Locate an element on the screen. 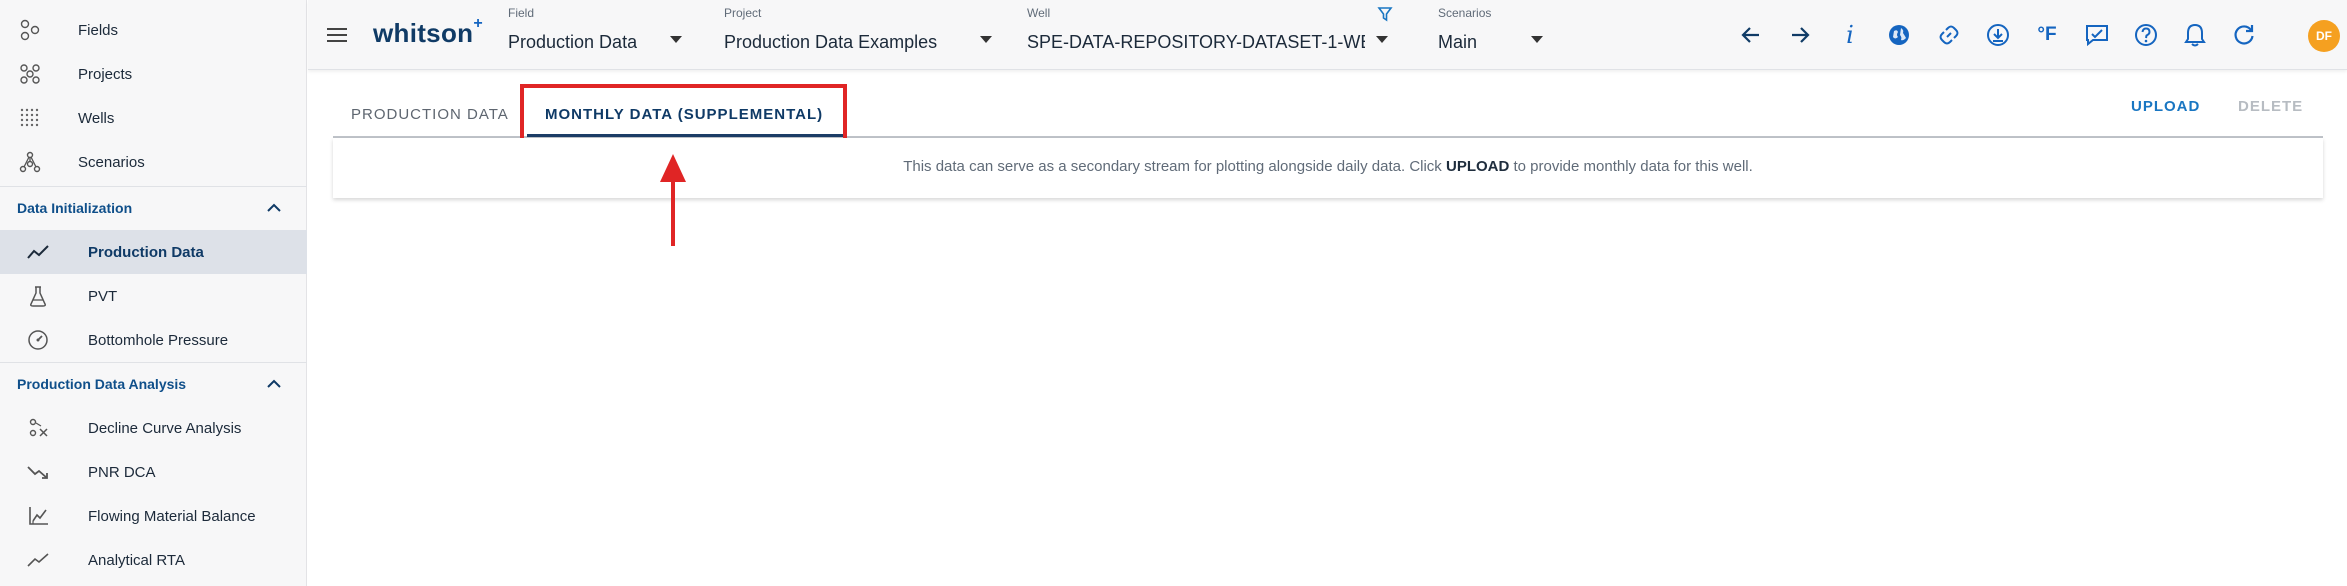 Image resolution: width=2347 pixels, height=586 pixels. decline-curve-icon is located at coordinates (38, 428).